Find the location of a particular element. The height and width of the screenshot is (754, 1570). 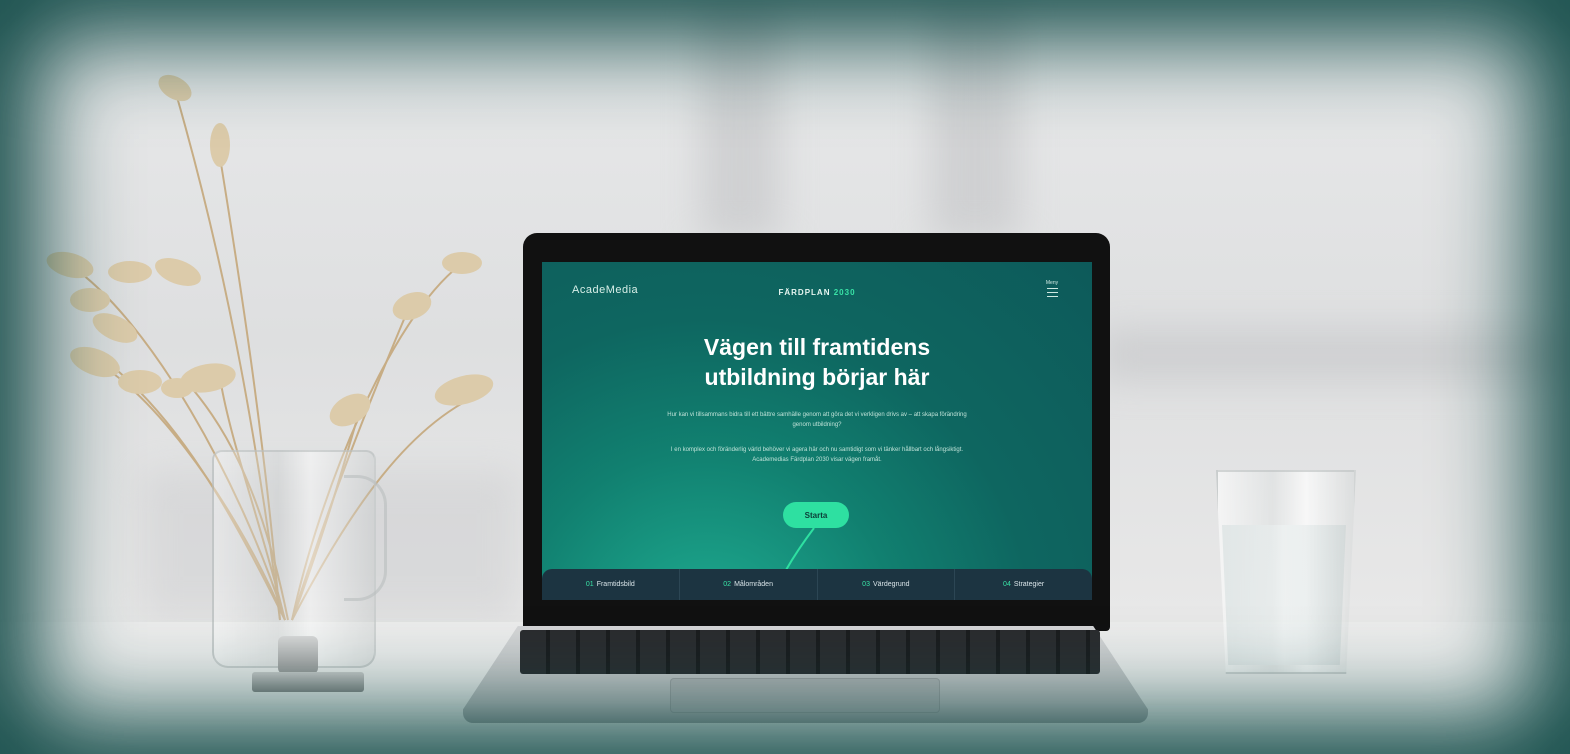

laptop-trackpad is located at coordinates (805, 695).